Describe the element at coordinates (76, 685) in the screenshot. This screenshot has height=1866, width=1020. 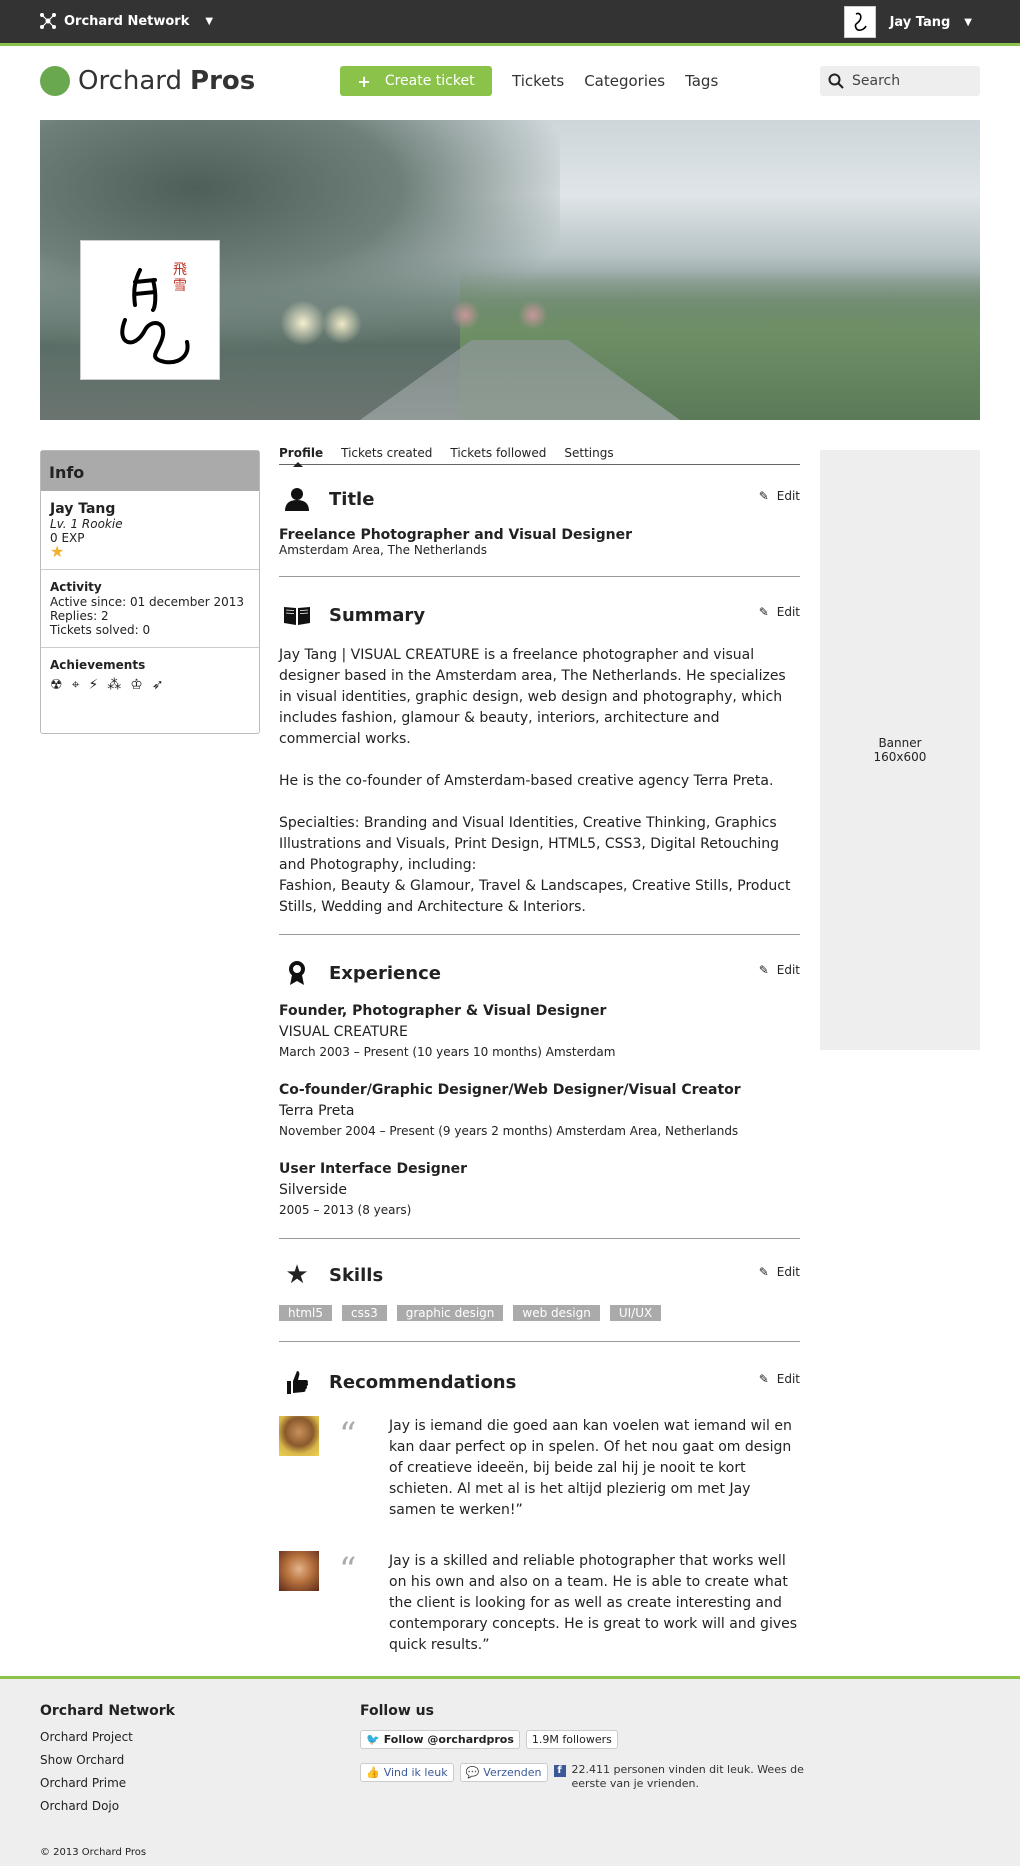
I see `crosshair-icon: ⌖` at that location.